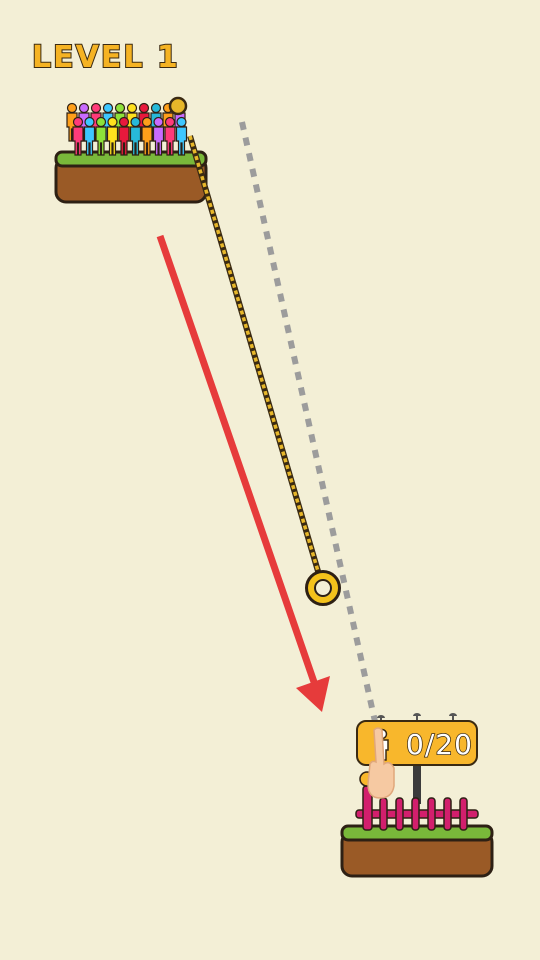 The width and height of the screenshot is (540, 960). What do you see at coordinates (417, 851) in the screenshot?
I see `goal-island` at bounding box center [417, 851].